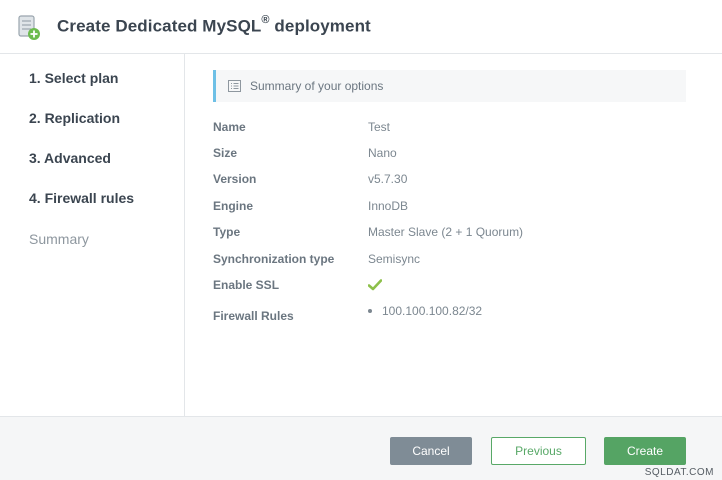  I want to click on cancel-button: Cancel, so click(431, 451).